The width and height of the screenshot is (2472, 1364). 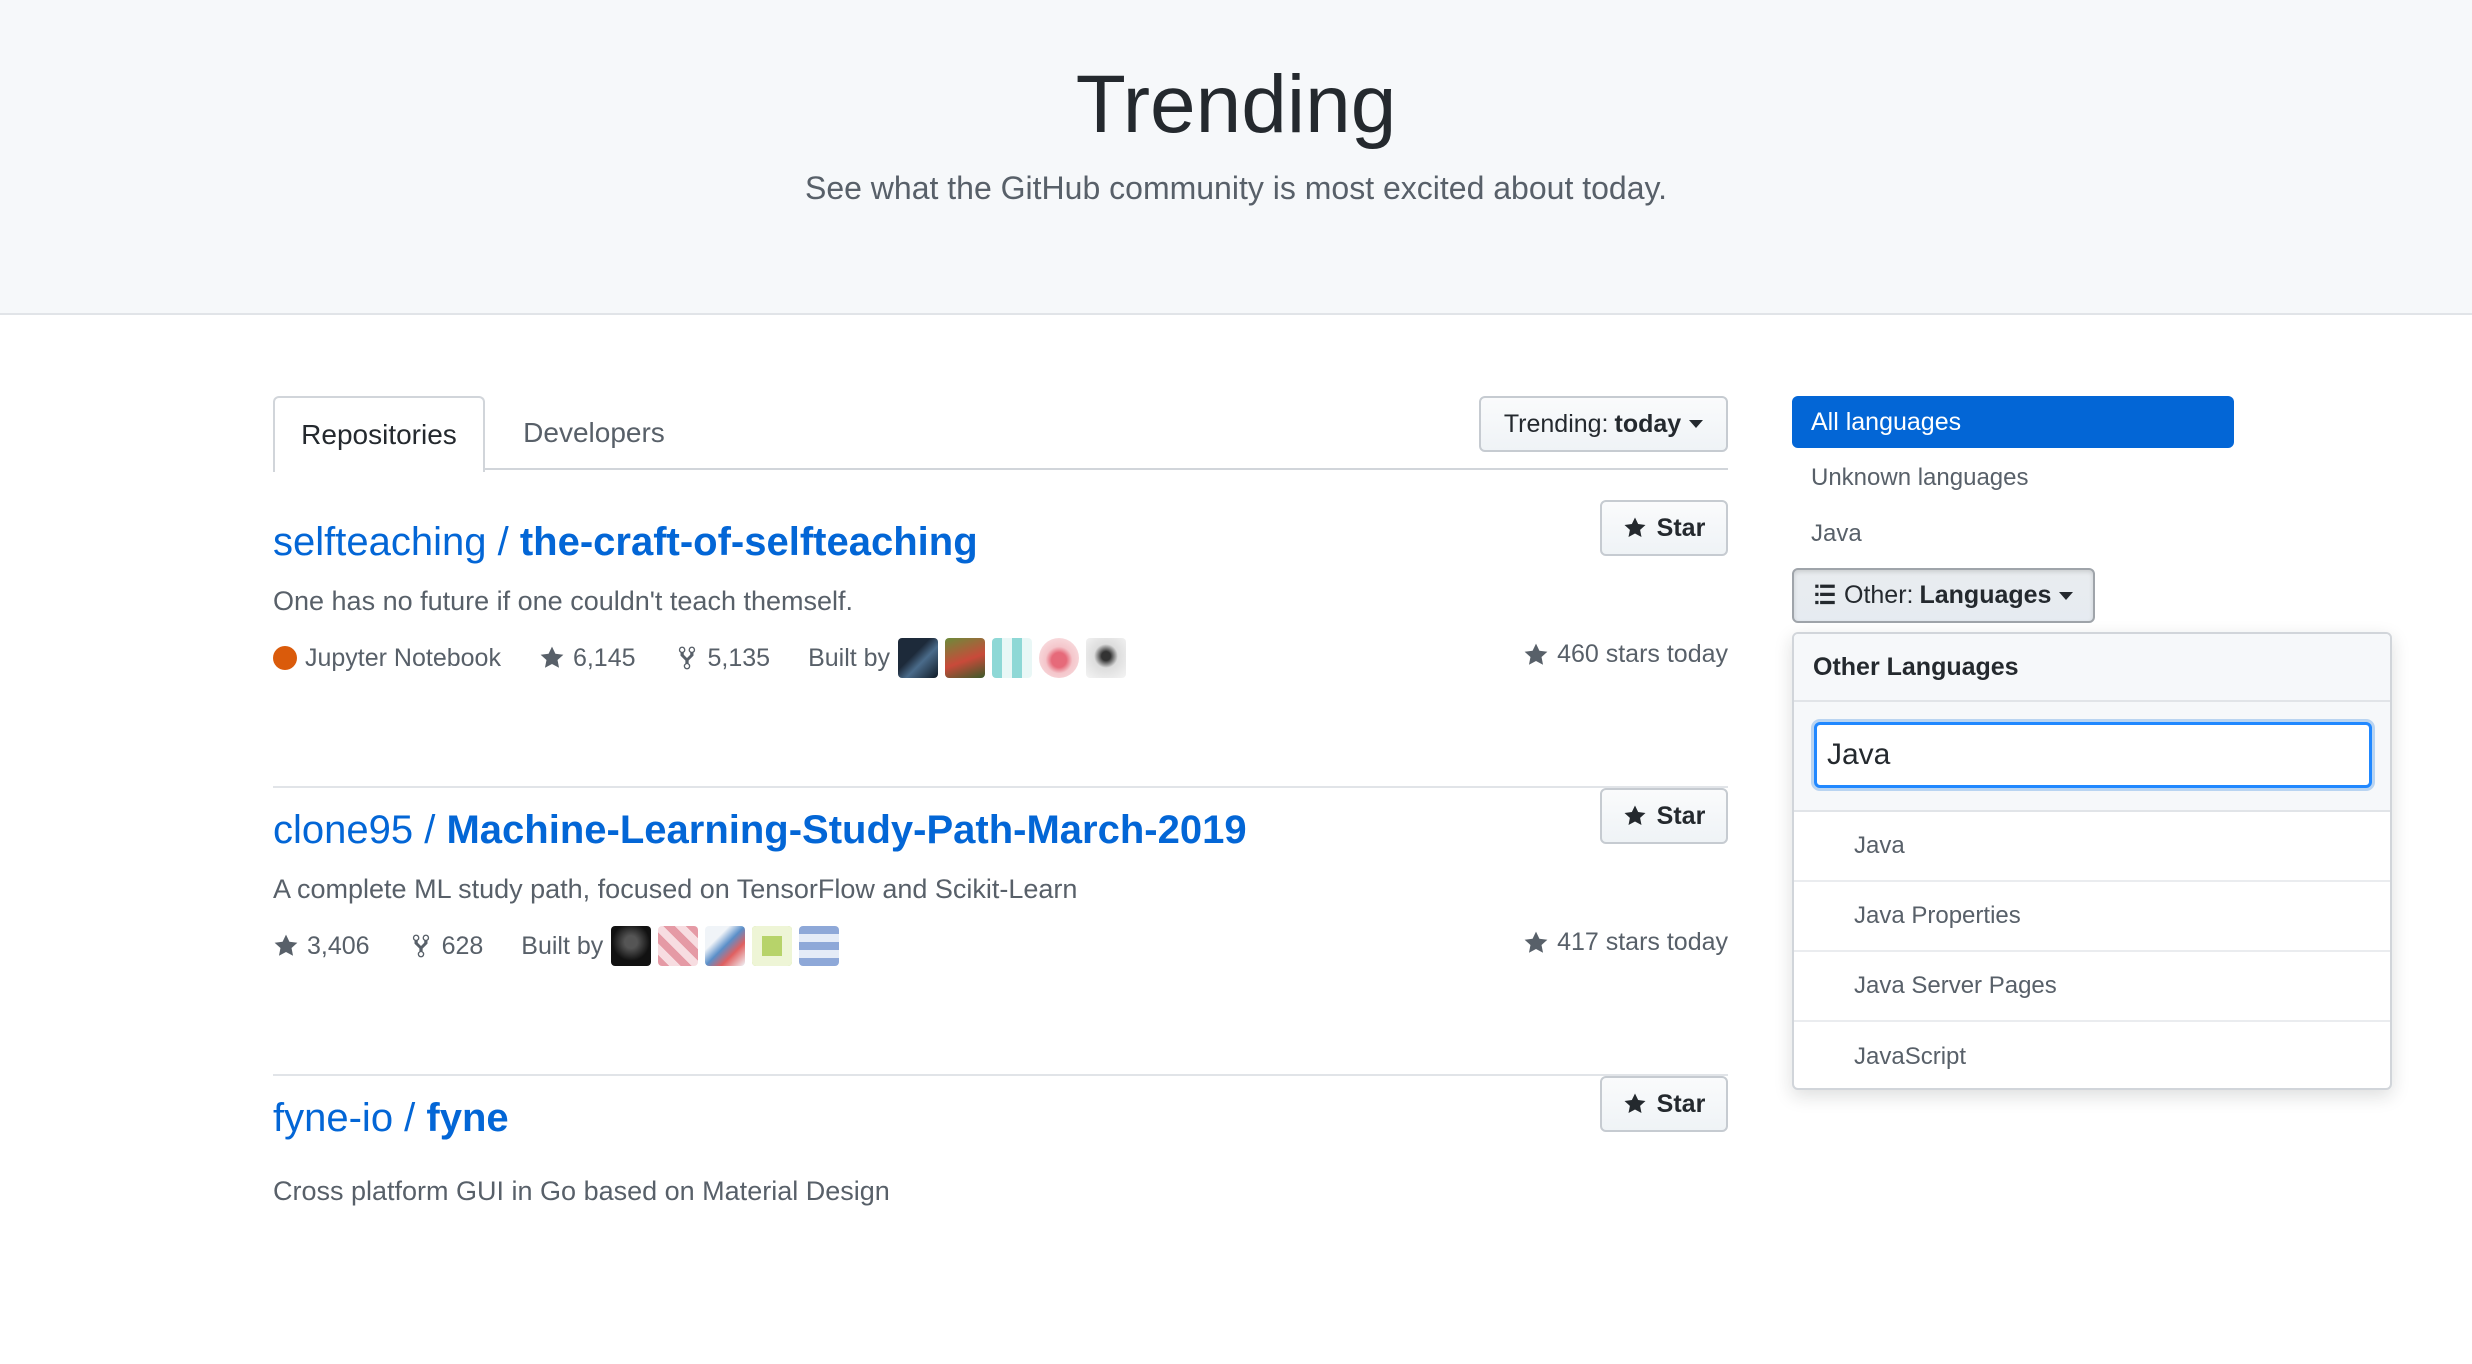 I want to click on menu-filter, so click(x=2092, y=757).